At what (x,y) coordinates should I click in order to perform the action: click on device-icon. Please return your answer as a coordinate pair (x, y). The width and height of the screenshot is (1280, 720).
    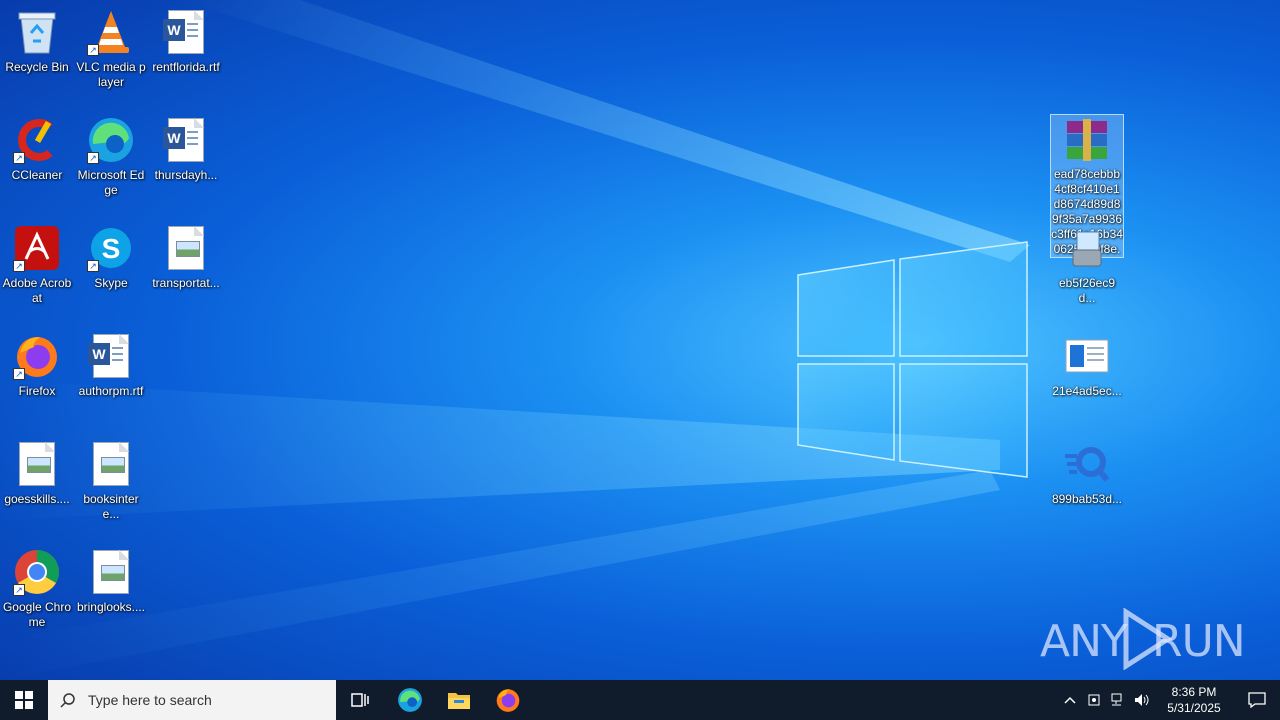
    Looking at the image, I should click on (1094, 700).